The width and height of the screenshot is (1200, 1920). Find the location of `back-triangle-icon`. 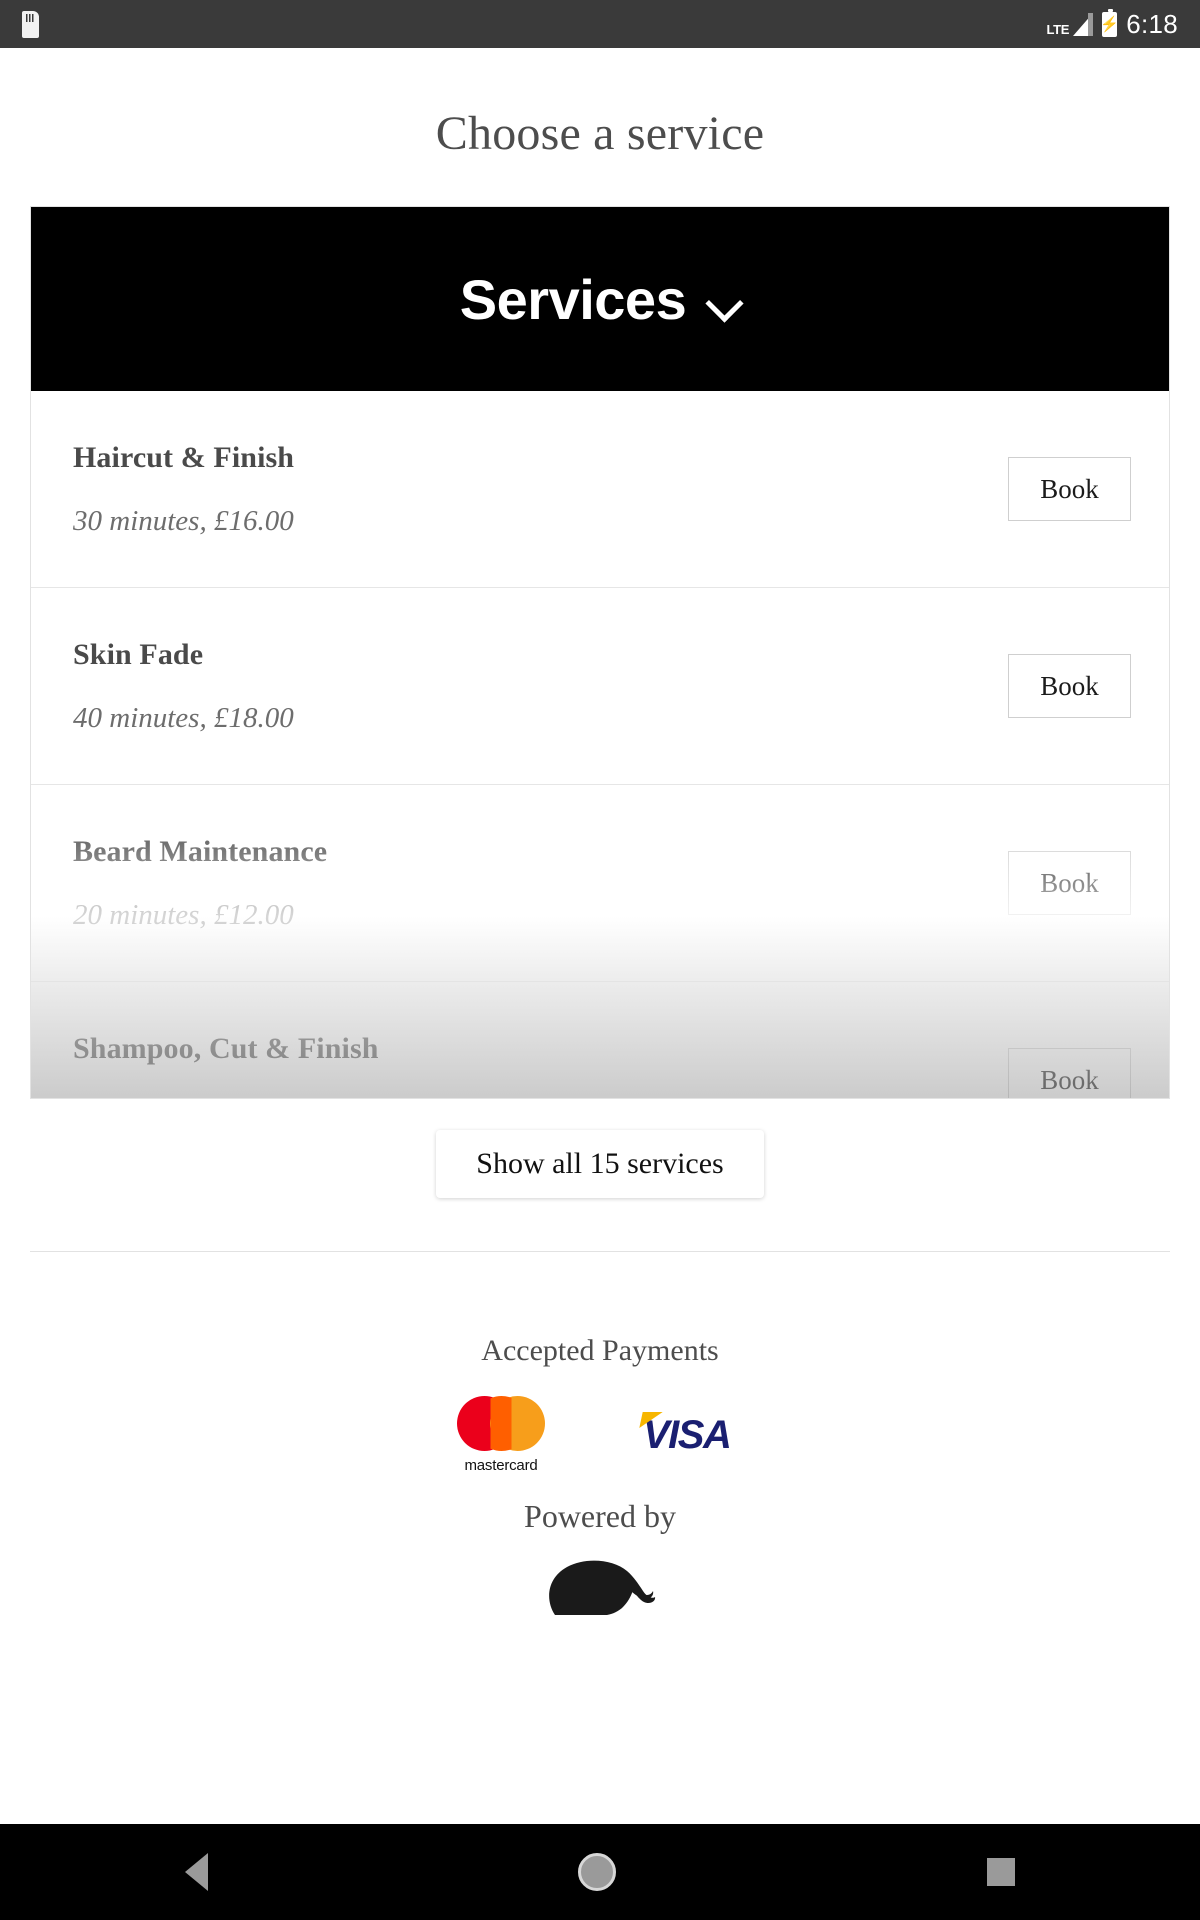

back-triangle-icon is located at coordinates (197, 1872).